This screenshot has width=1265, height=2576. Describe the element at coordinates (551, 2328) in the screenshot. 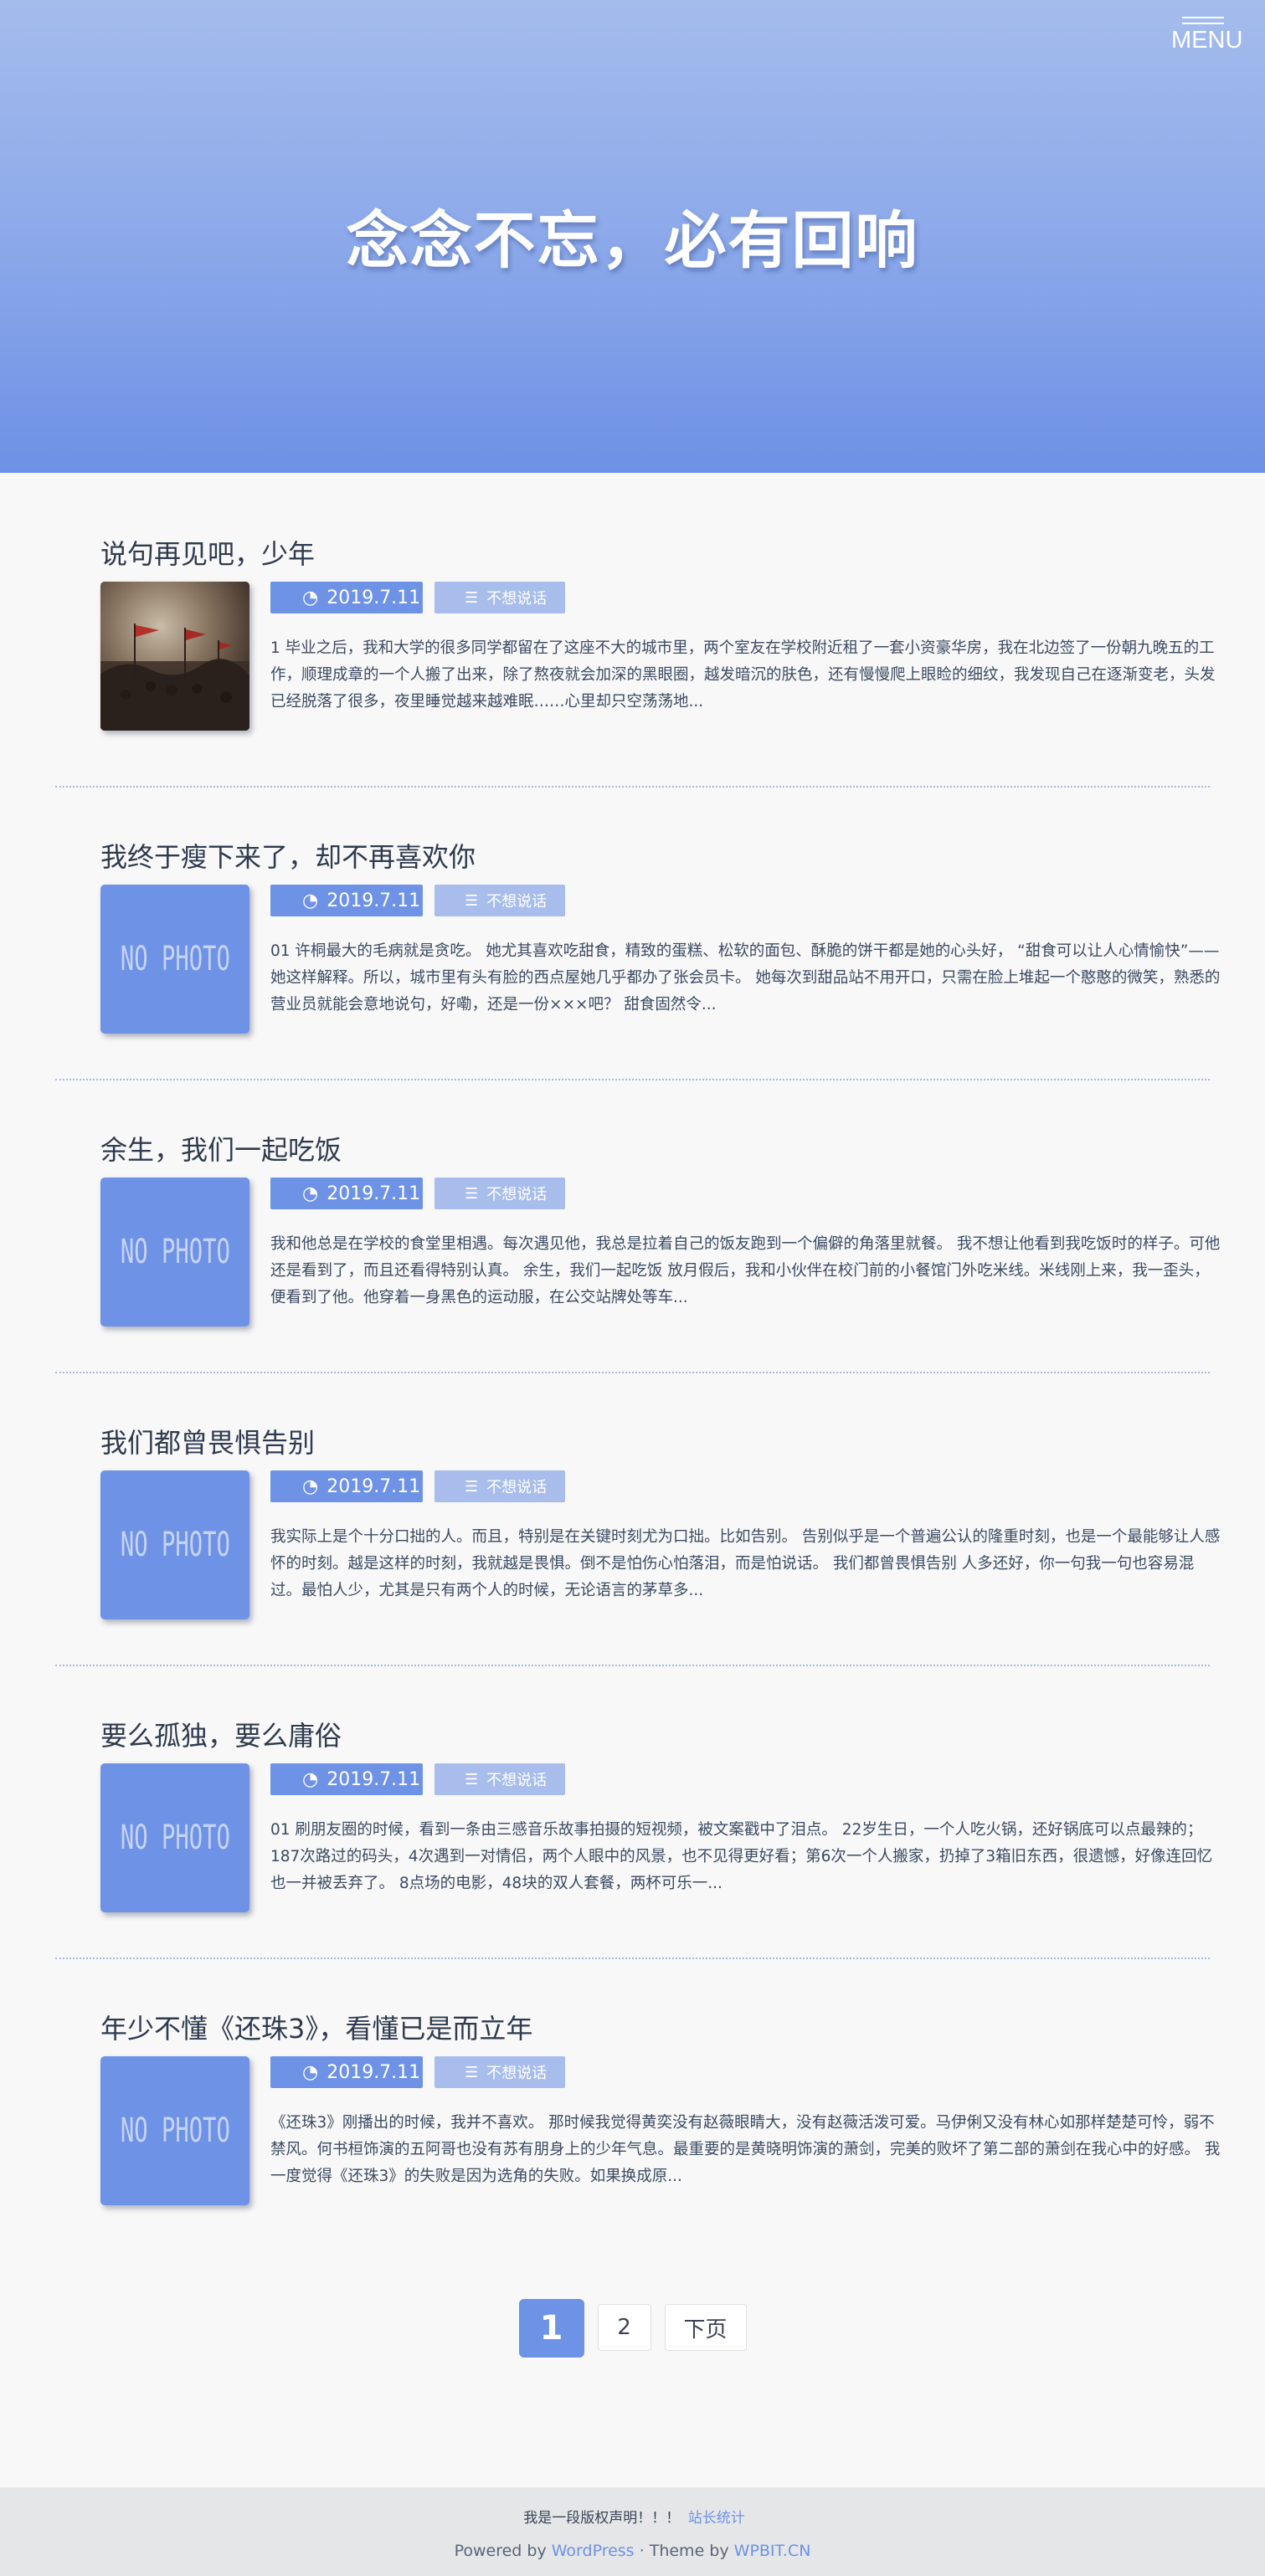

I see `page-1-current: 1` at that location.